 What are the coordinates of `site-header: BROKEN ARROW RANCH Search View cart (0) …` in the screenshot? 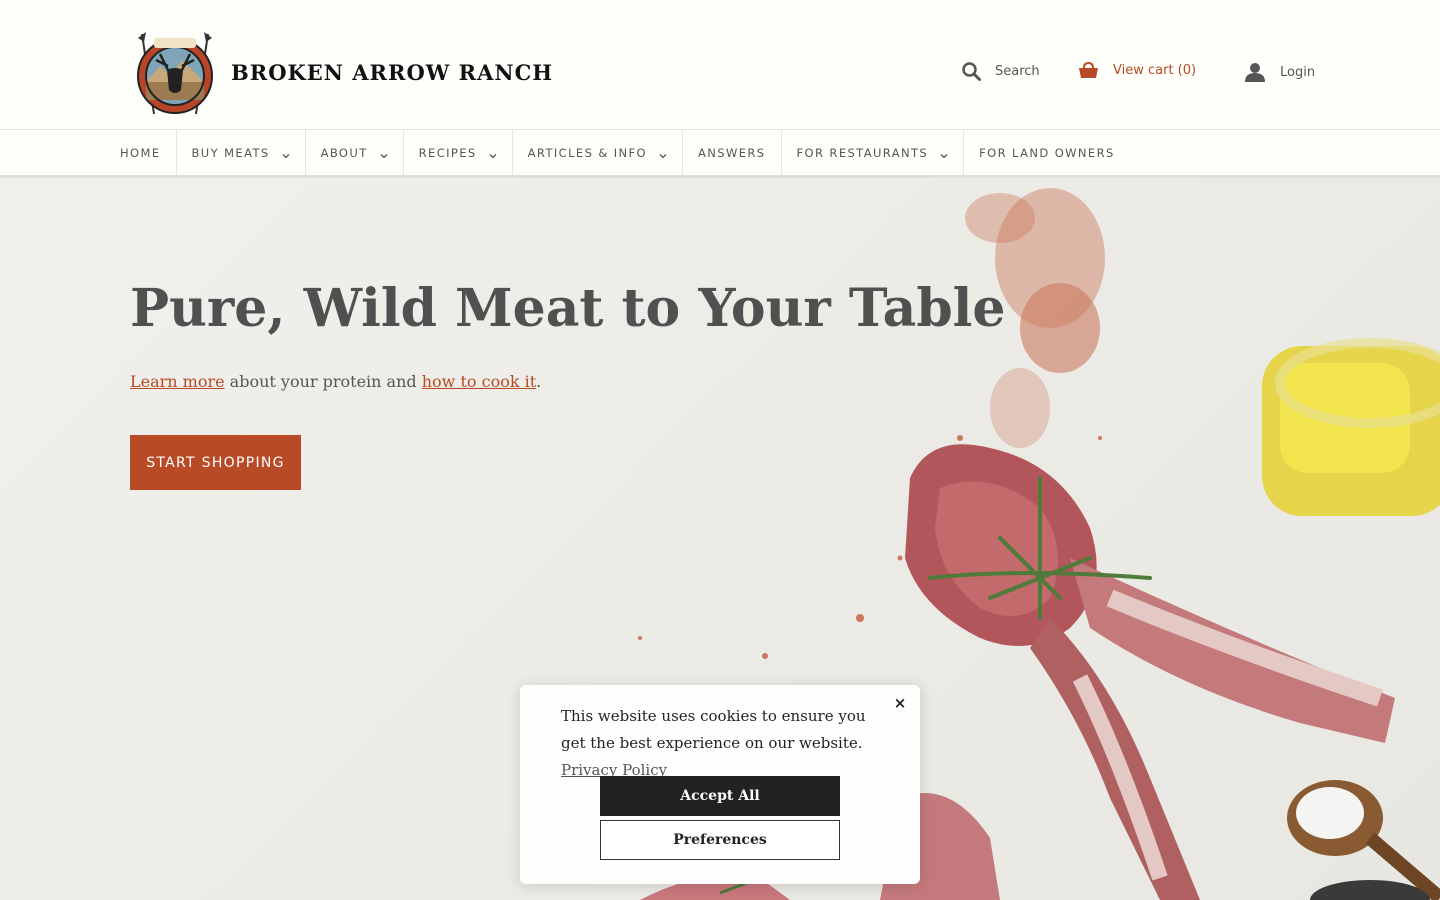 It's located at (720, 65).